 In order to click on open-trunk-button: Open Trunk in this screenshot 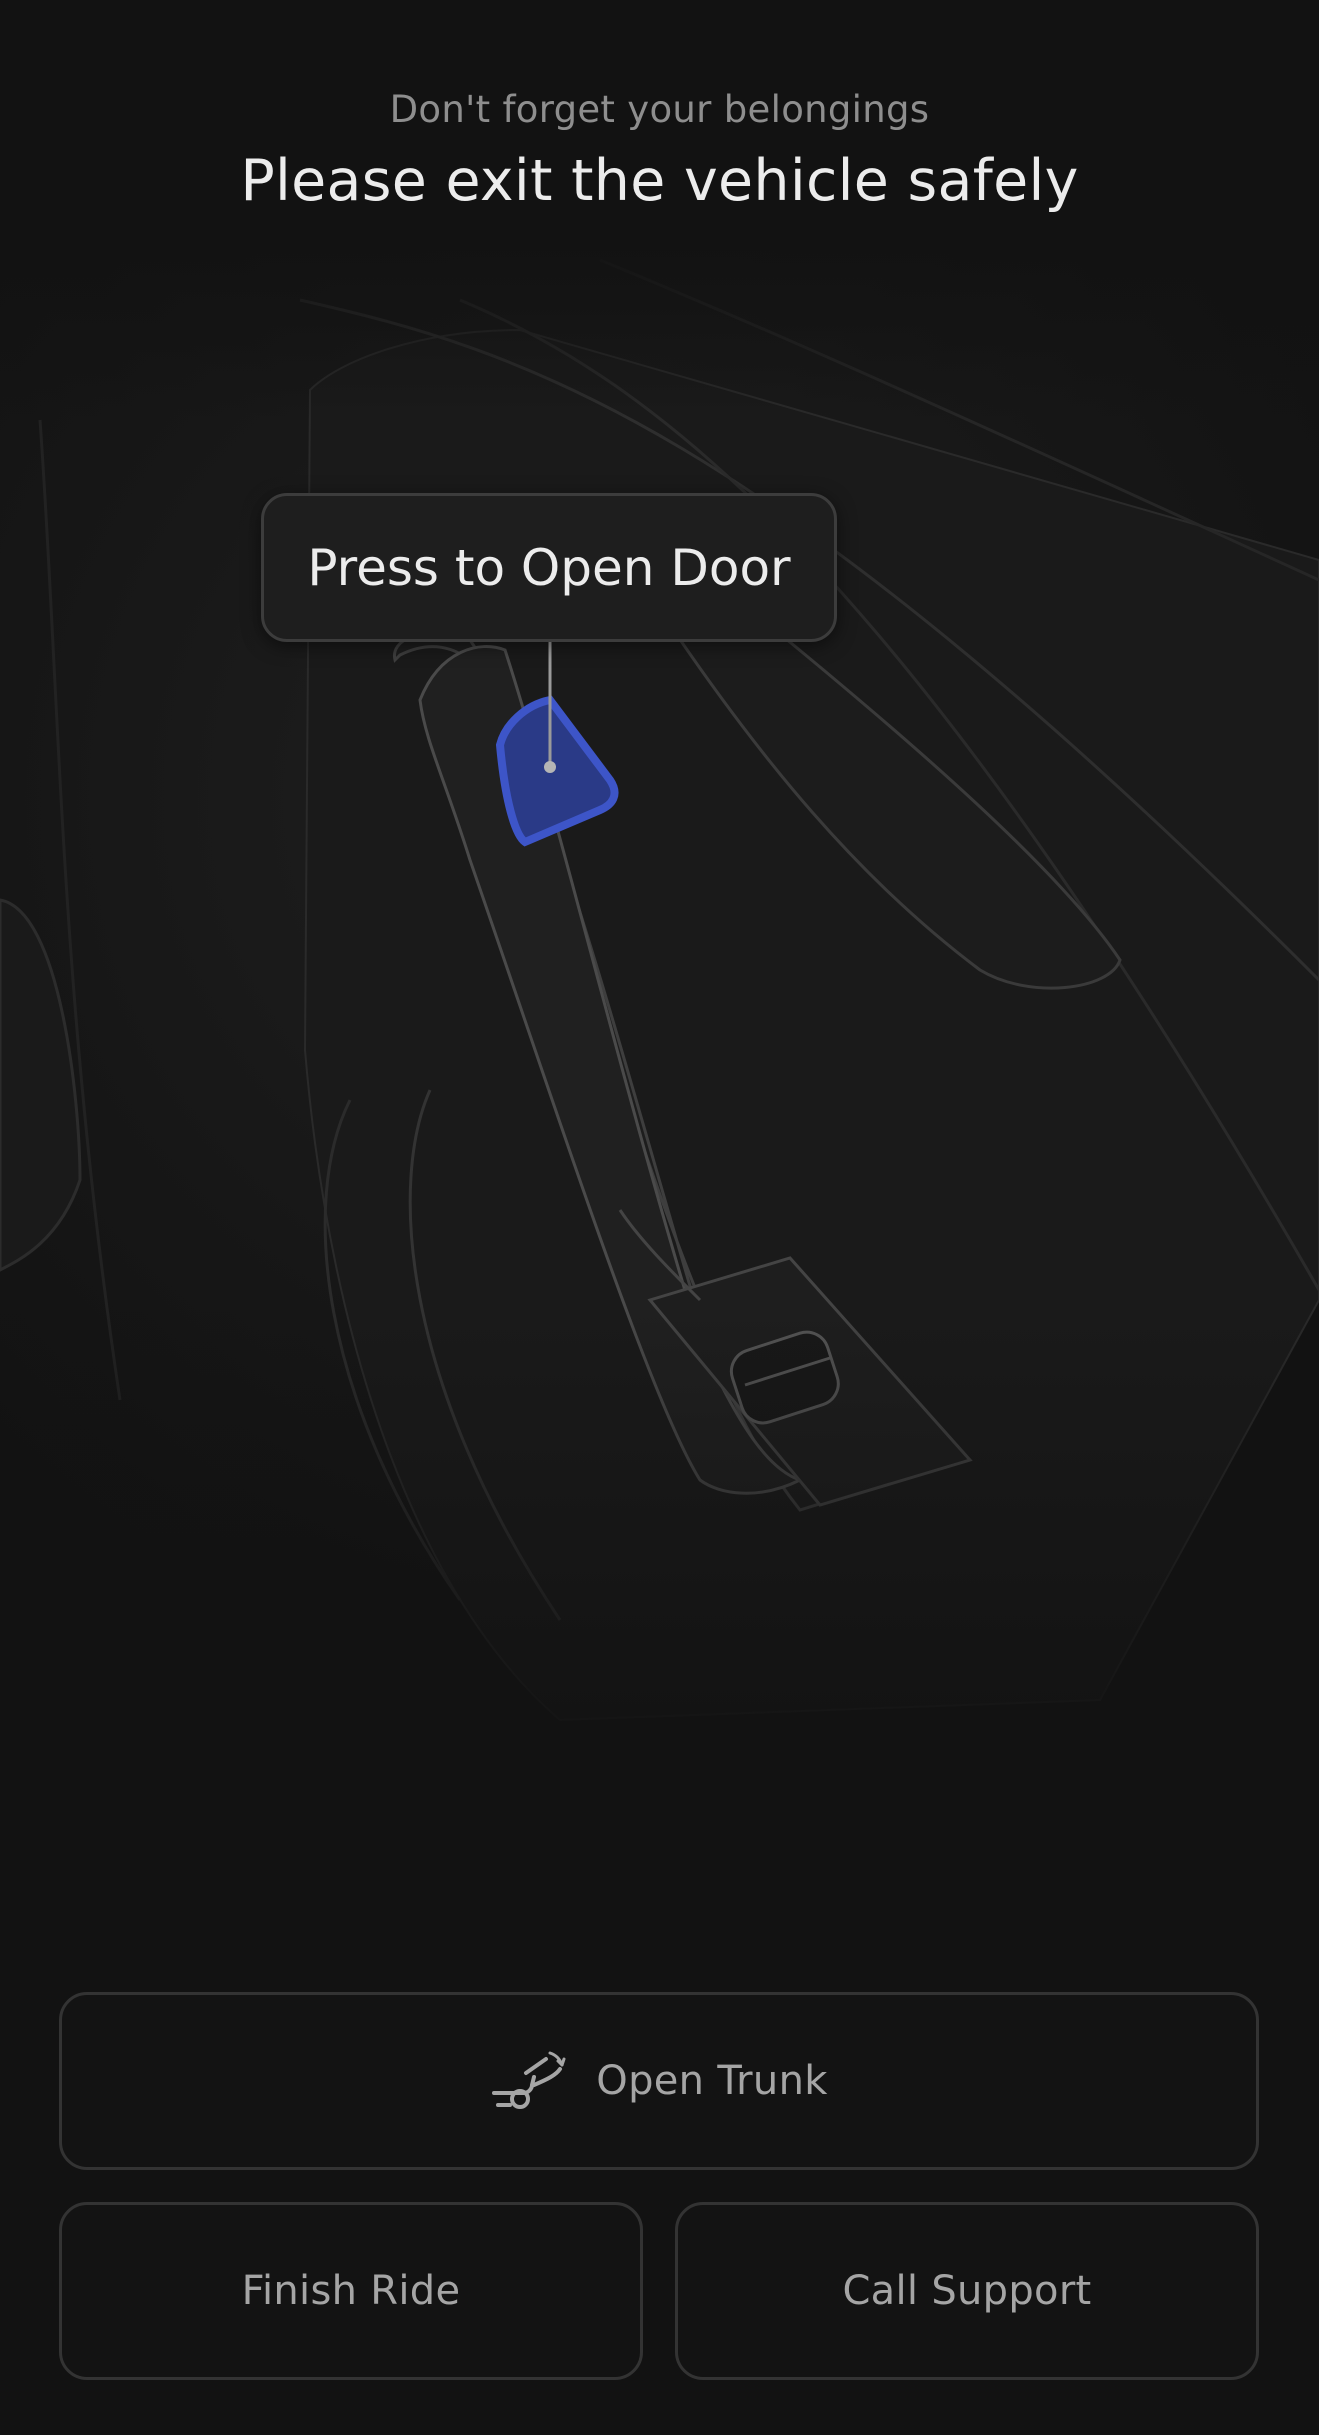, I will do `click(659, 2081)`.